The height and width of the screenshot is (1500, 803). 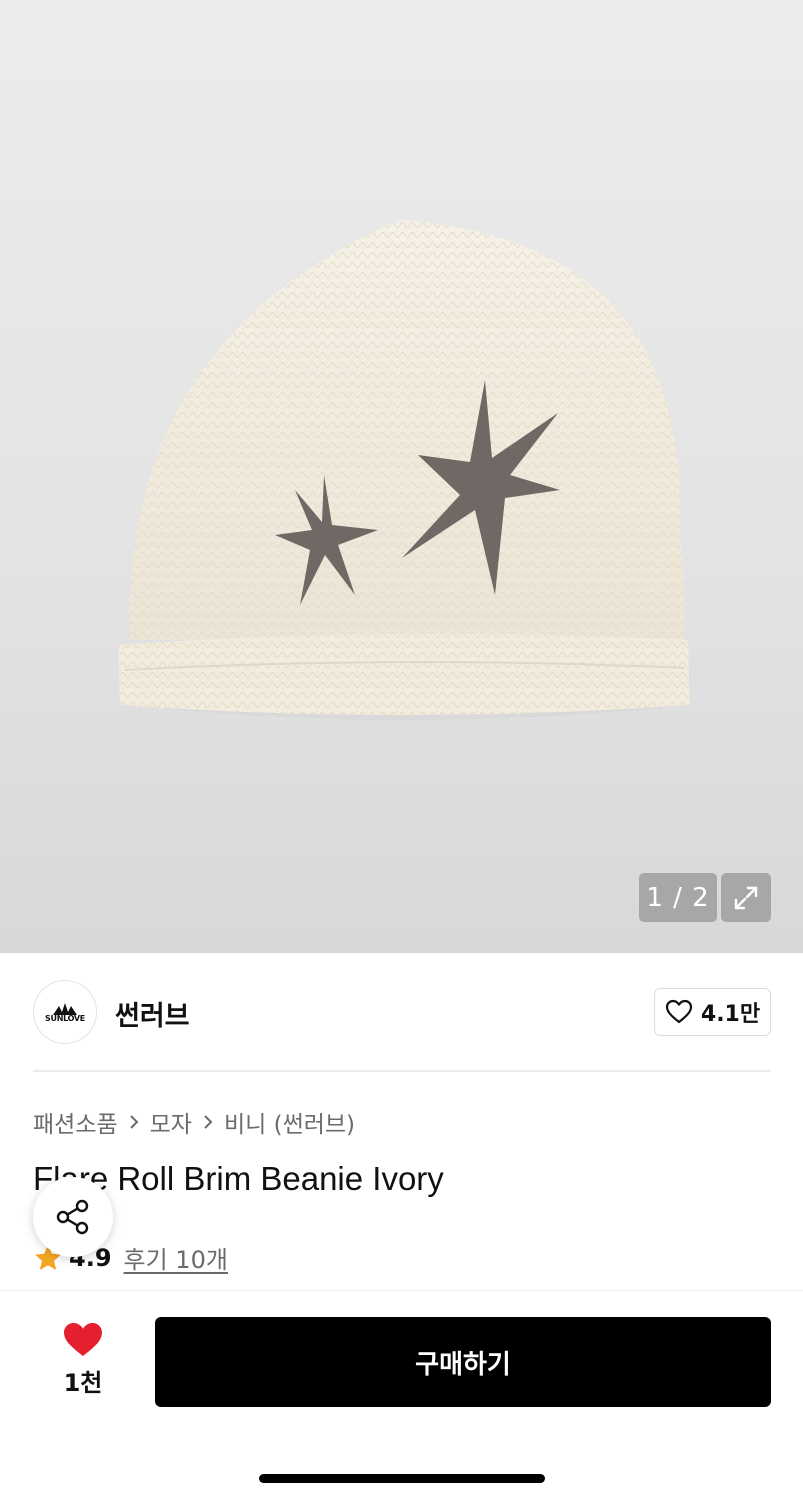 What do you see at coordinates (65, 1012) in the screenshot?
I see `brand-logo: SUNLOVE` at bounding box center [65, 1012].